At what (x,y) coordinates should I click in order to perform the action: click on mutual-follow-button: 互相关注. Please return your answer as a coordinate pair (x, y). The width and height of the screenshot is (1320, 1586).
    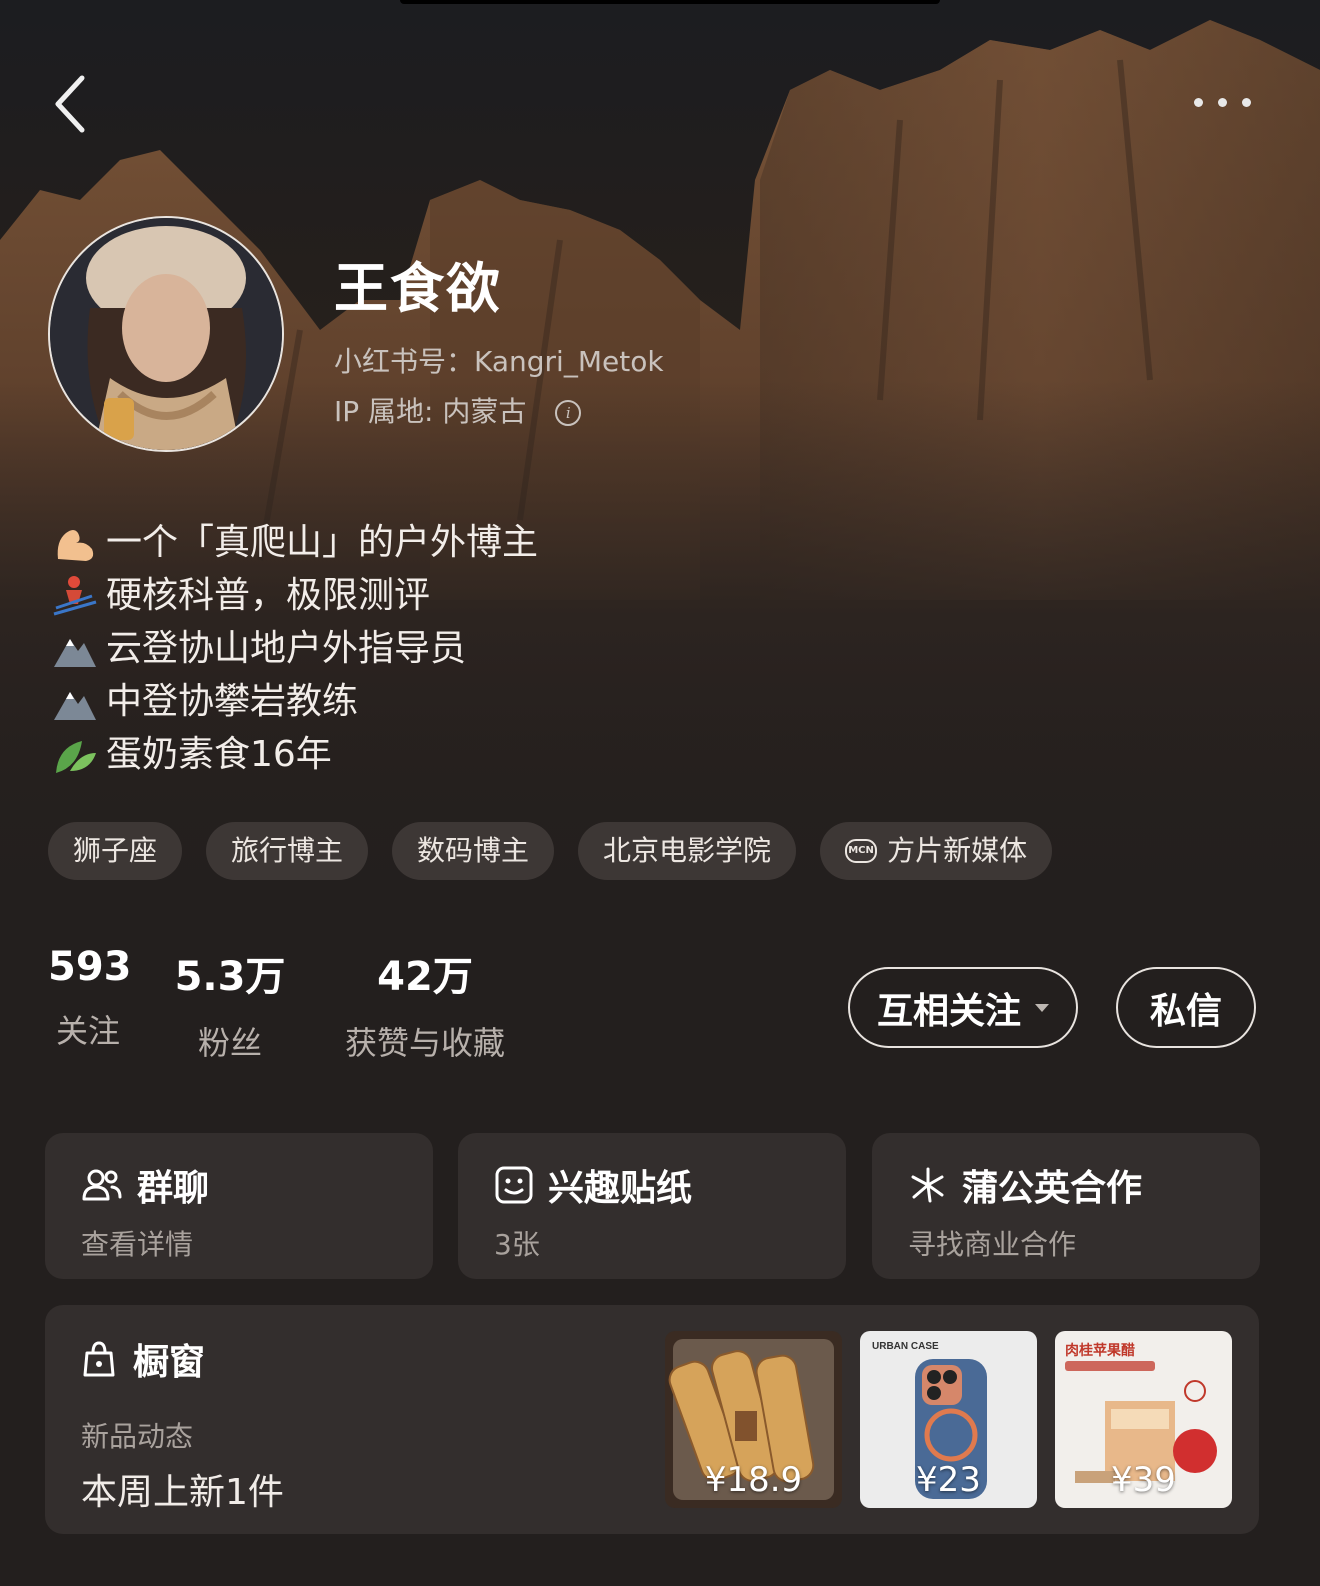
    Looking at the image, I should click on (963, 1007).